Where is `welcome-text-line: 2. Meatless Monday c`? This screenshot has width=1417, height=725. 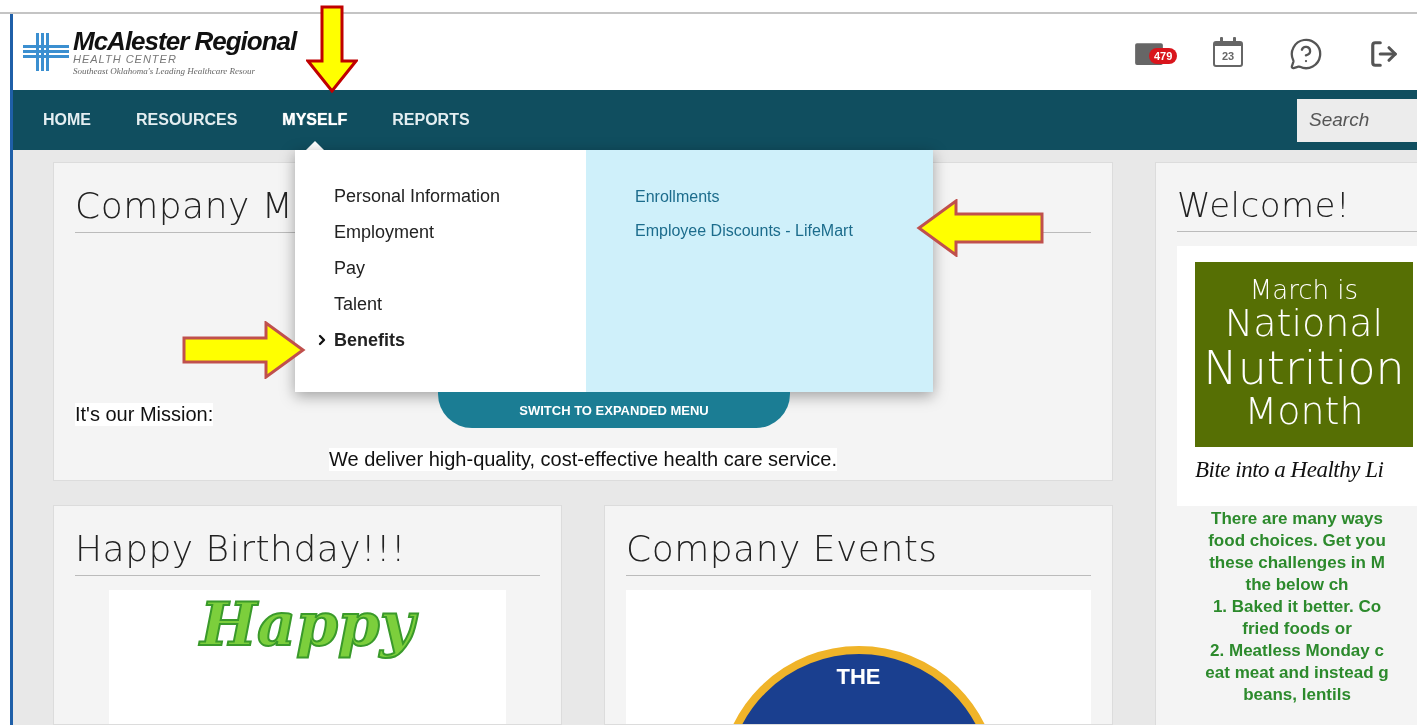 welcome-text-line: 2. Meatless Monday c is located at coordinates (1297, 651).